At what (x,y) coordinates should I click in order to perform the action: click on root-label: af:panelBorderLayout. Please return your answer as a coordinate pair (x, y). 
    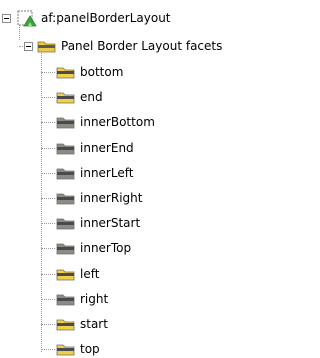
    Looking at the image, I should click on (106, 18).